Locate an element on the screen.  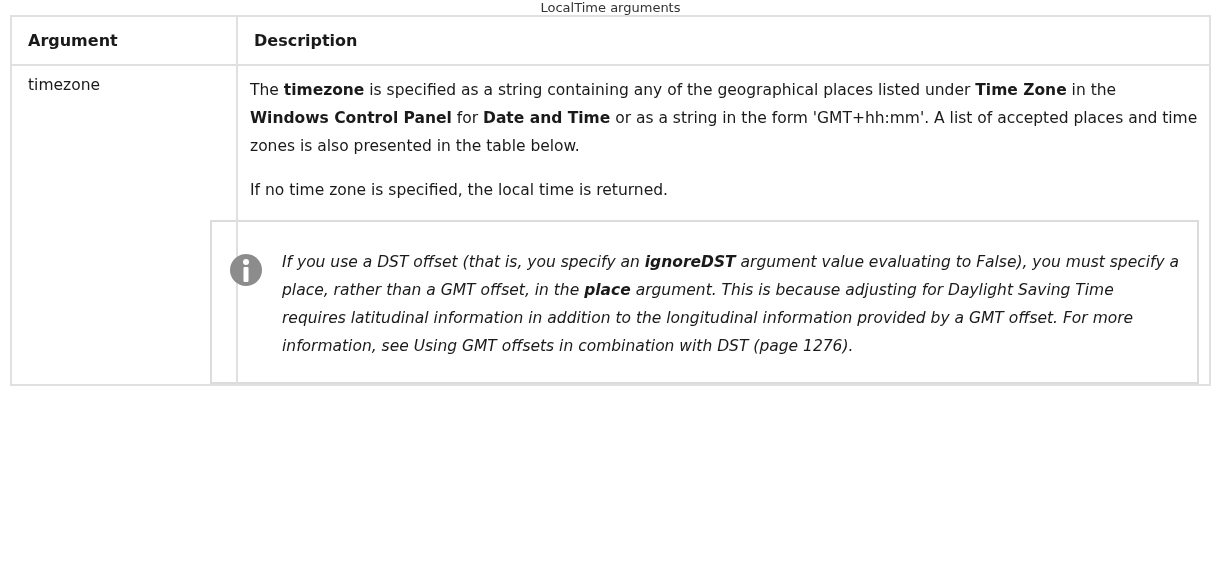
note-text: If you use a DST offset (that is, you specify an ignoreDST argument value evaluating to False), you must specify a place, rather than a GMT offset, in the place argument. This is because adjusting for Daylight Saving Time requires latitudinal information in addition to the longitudinal information provided by a GMT offset. For more information, see Using GMT offsets in combination with DST (page 1276). is located at coordinates (731, 304).